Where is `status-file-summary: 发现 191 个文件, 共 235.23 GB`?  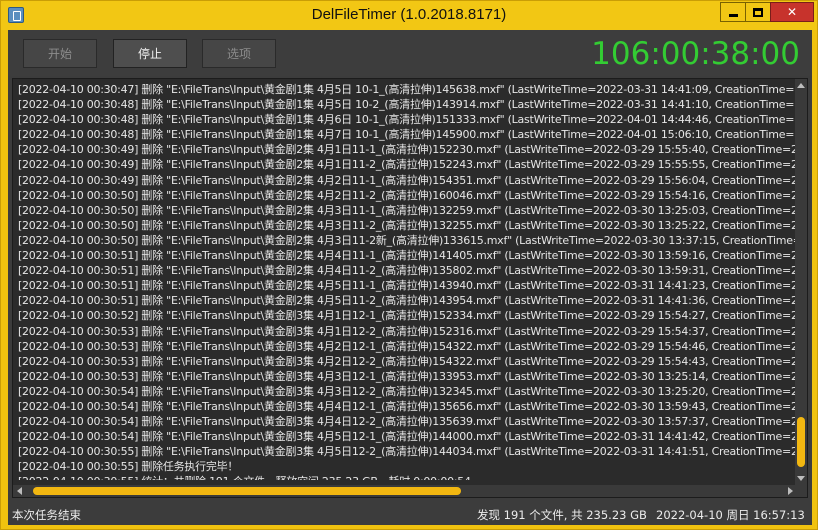
status-file-summary: 发现 191 个文件, 共 235.23 GB is located at coordinates (562, 515).